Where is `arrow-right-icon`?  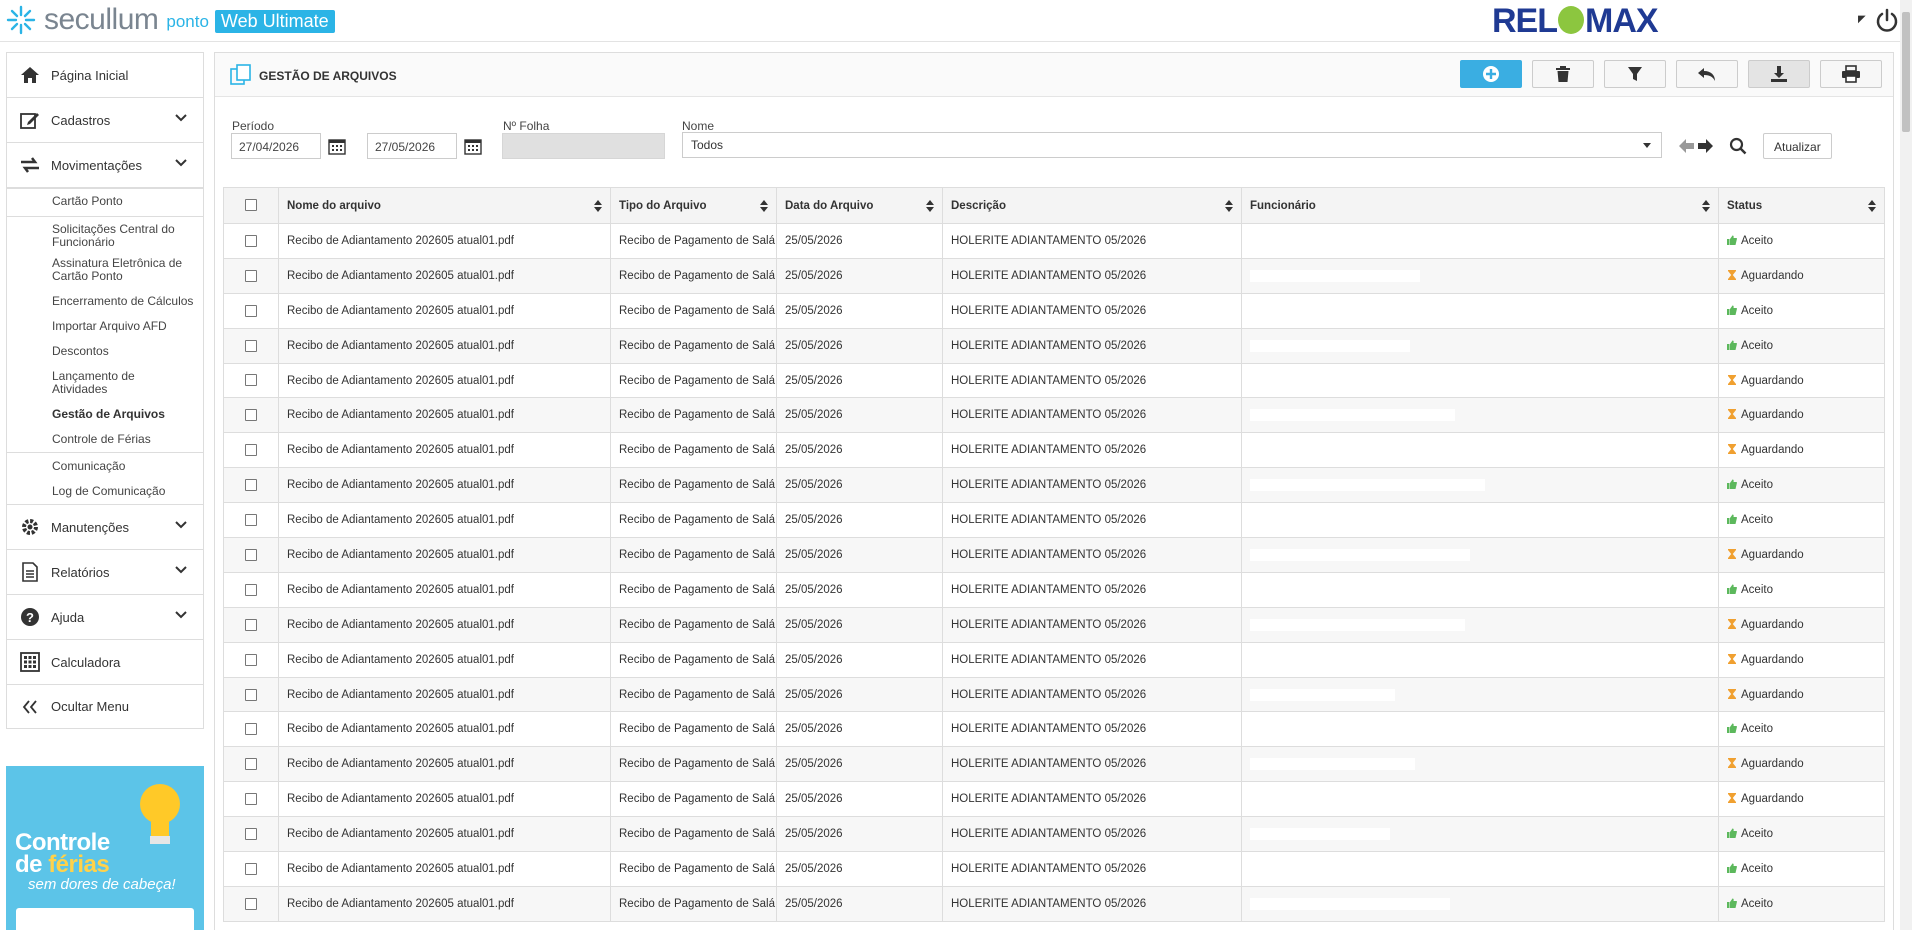
arrow-right-icon is located at coordinates (1705, 146).